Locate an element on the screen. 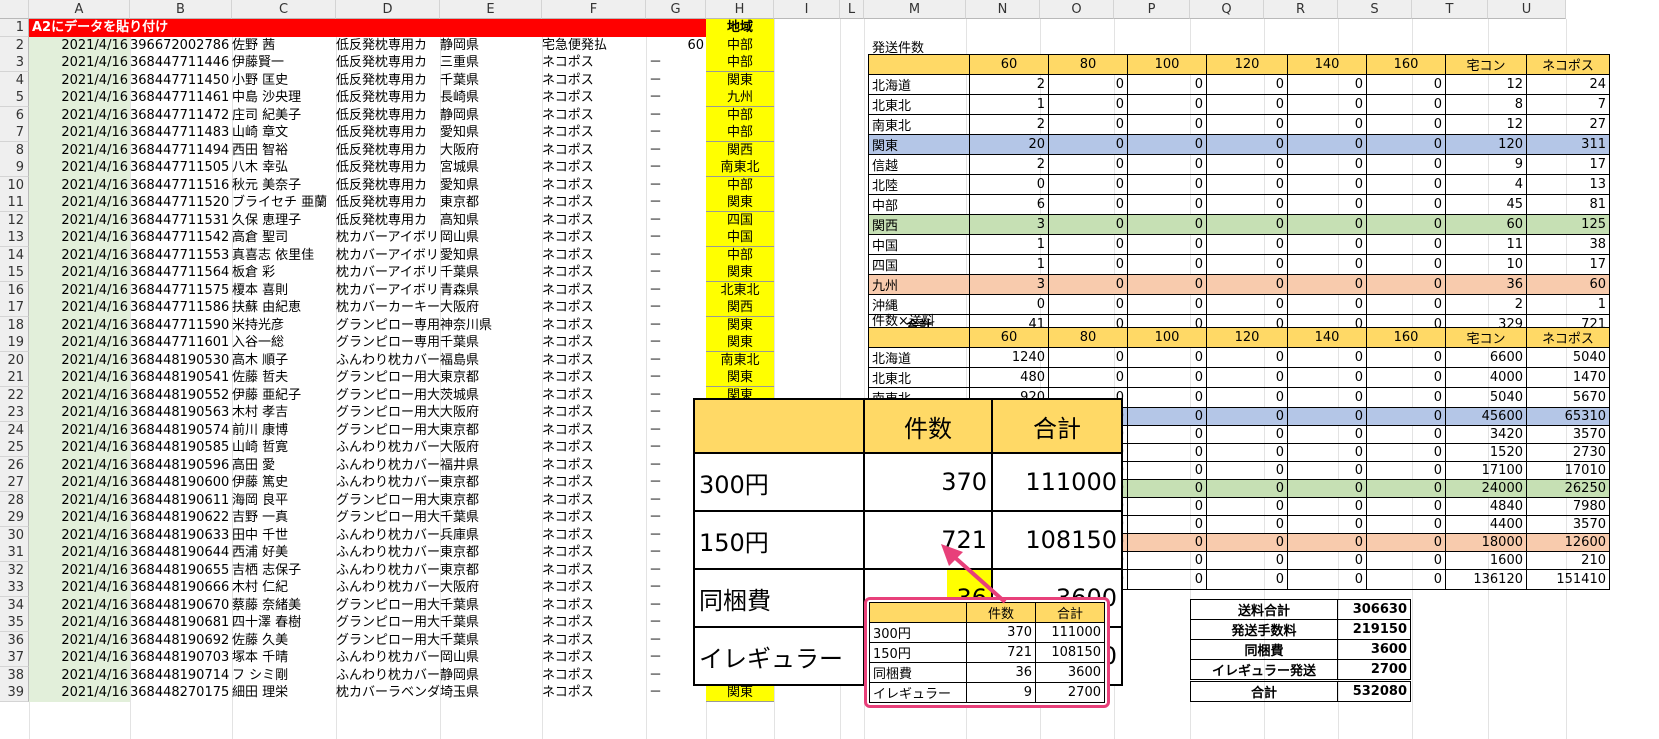  table-value: 311 is located at coordinates (1568, 144).